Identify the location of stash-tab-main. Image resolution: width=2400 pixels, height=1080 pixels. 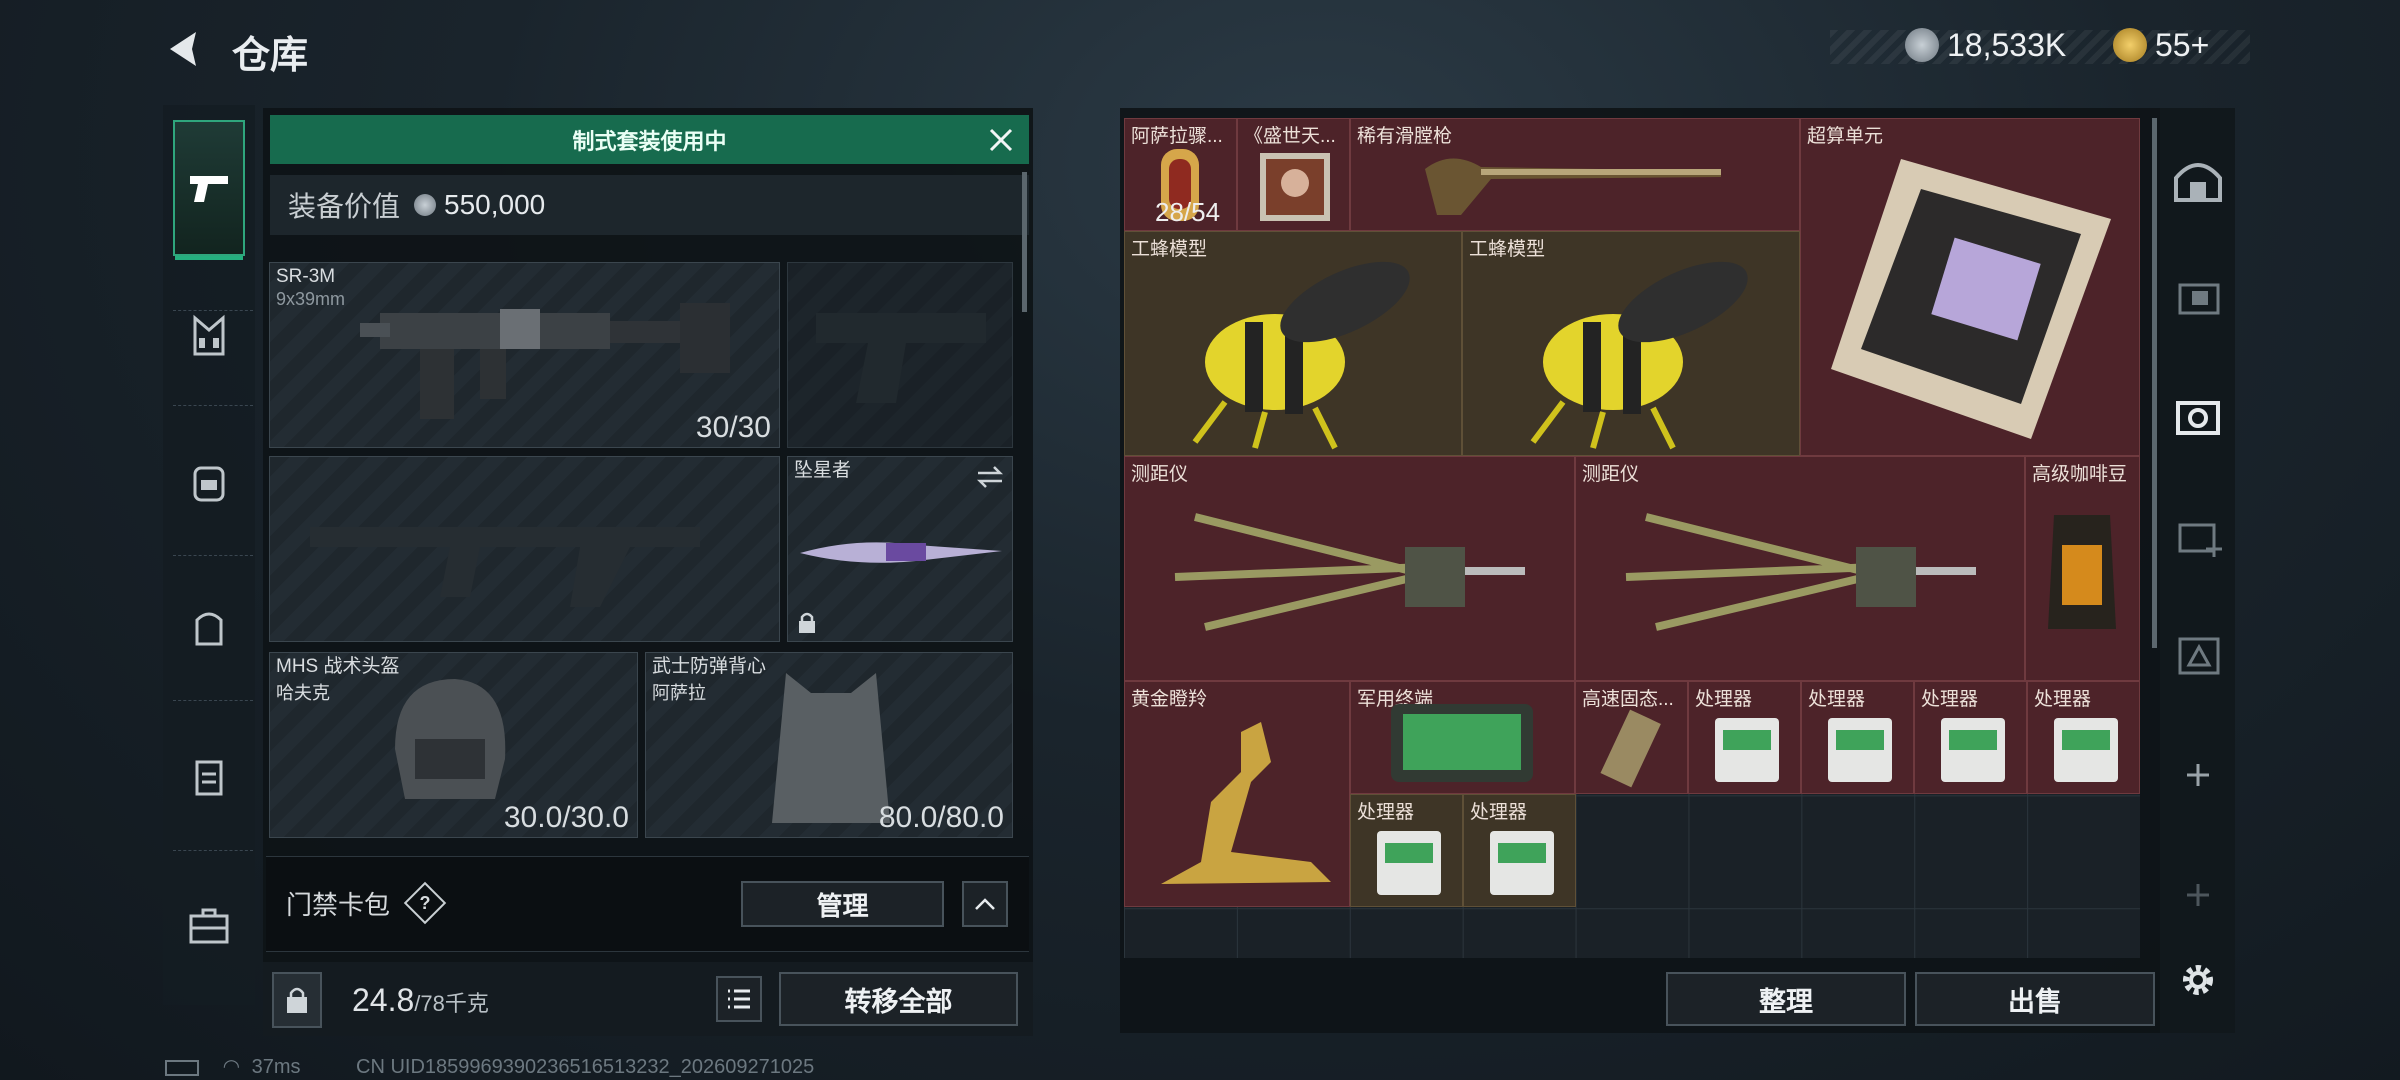
(2198, 180).